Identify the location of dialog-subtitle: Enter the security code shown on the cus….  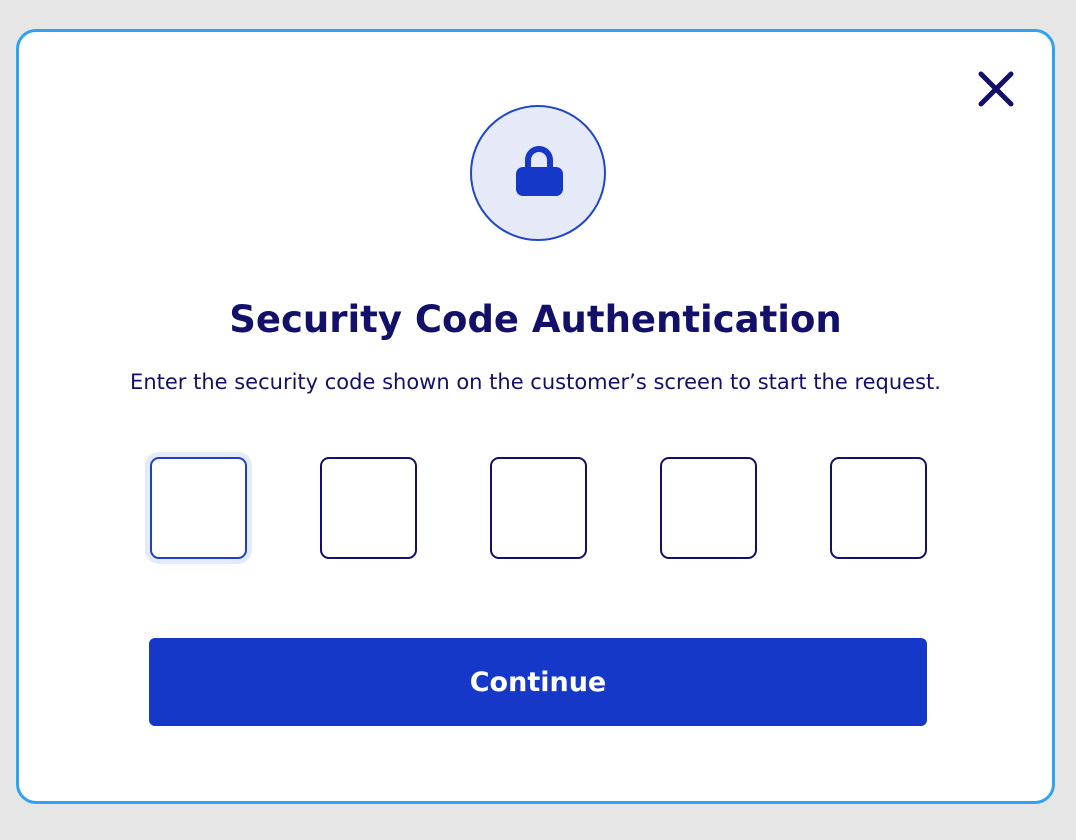
(535, 382).